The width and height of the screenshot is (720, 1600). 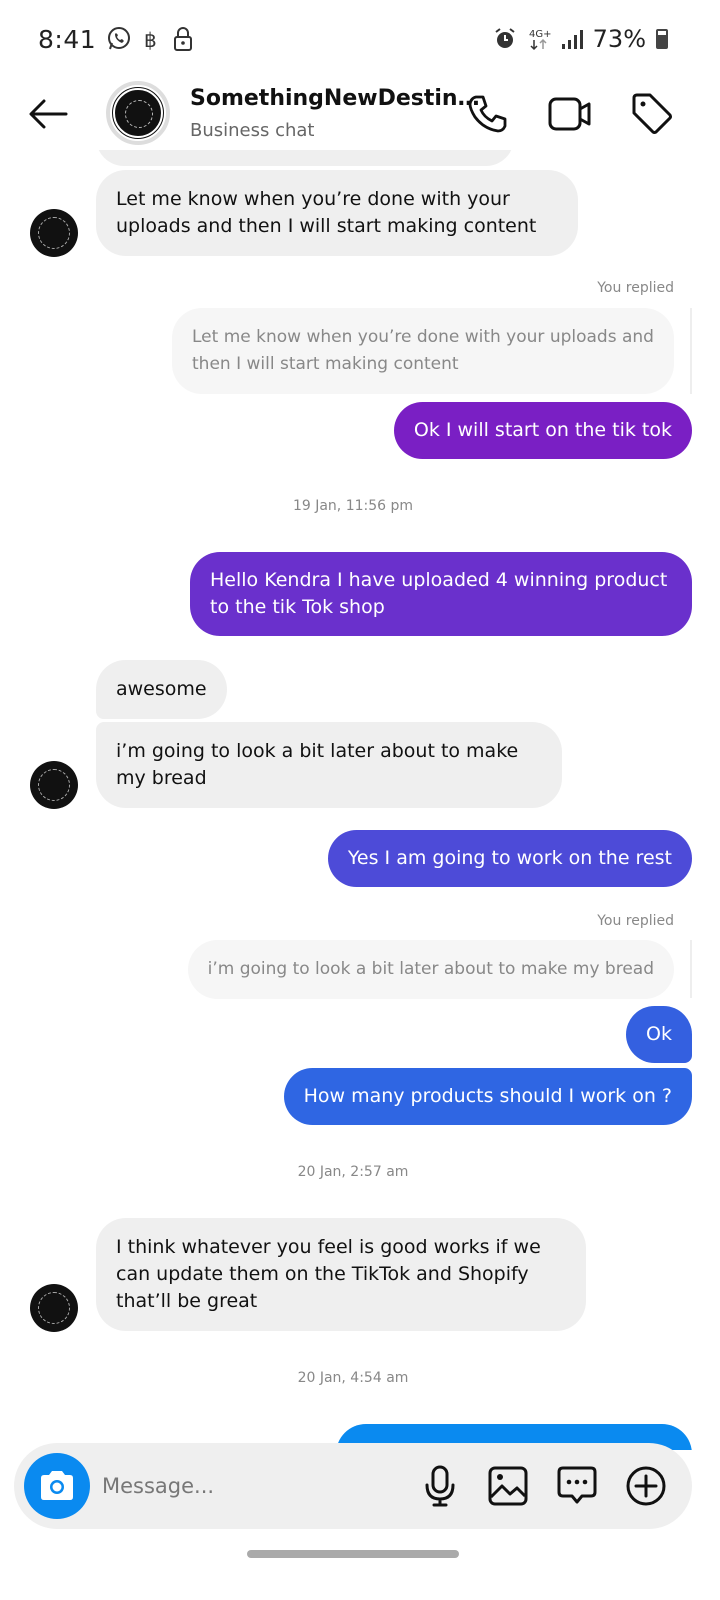 I want to click on voice-message-button, so click(x=440, y=1486).